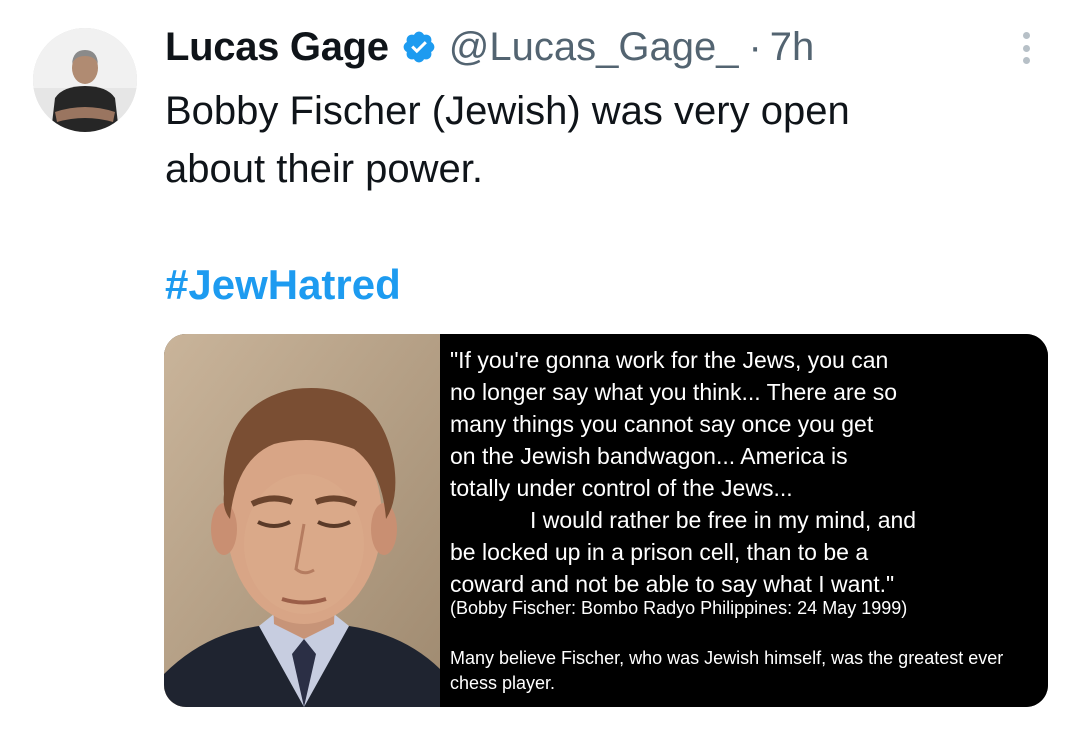  Describe the element at coordinates (283, 285) in the screenshot. I see `hashtag-link: #JewHatred` at that location.